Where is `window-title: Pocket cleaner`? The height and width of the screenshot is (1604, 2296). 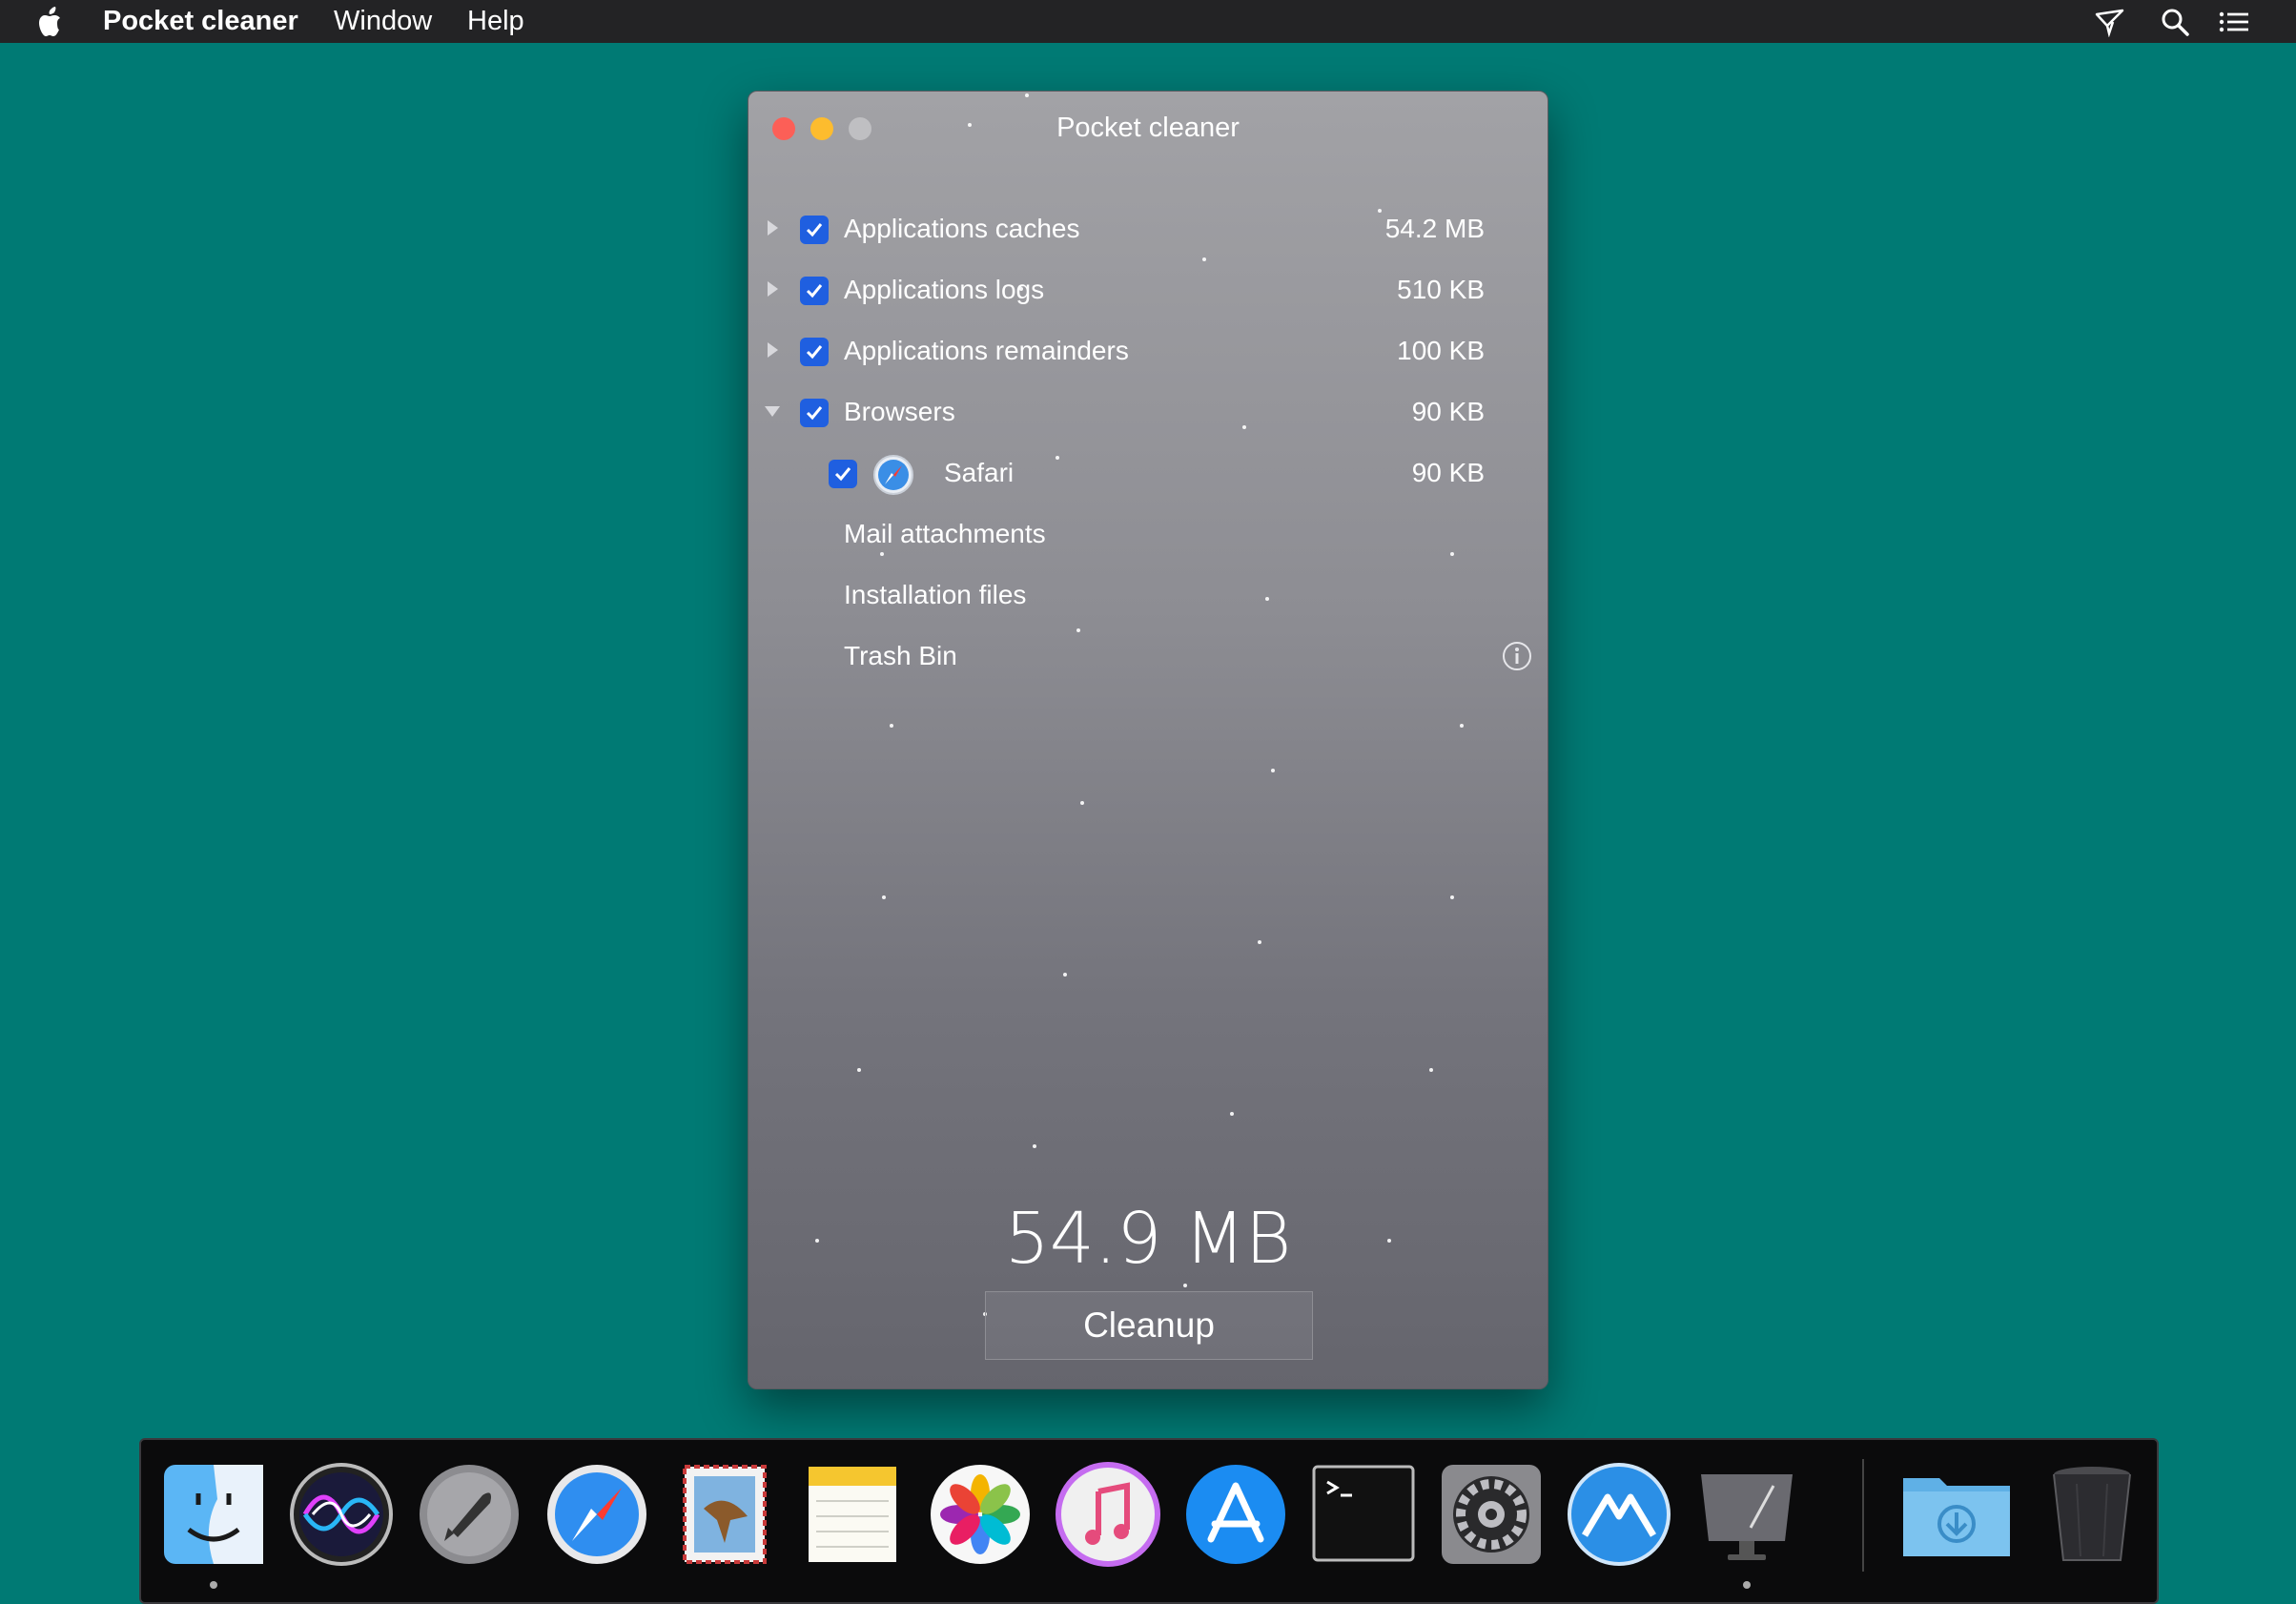
window-title: Pocket cleaner is located at coordinates (1148, 128).